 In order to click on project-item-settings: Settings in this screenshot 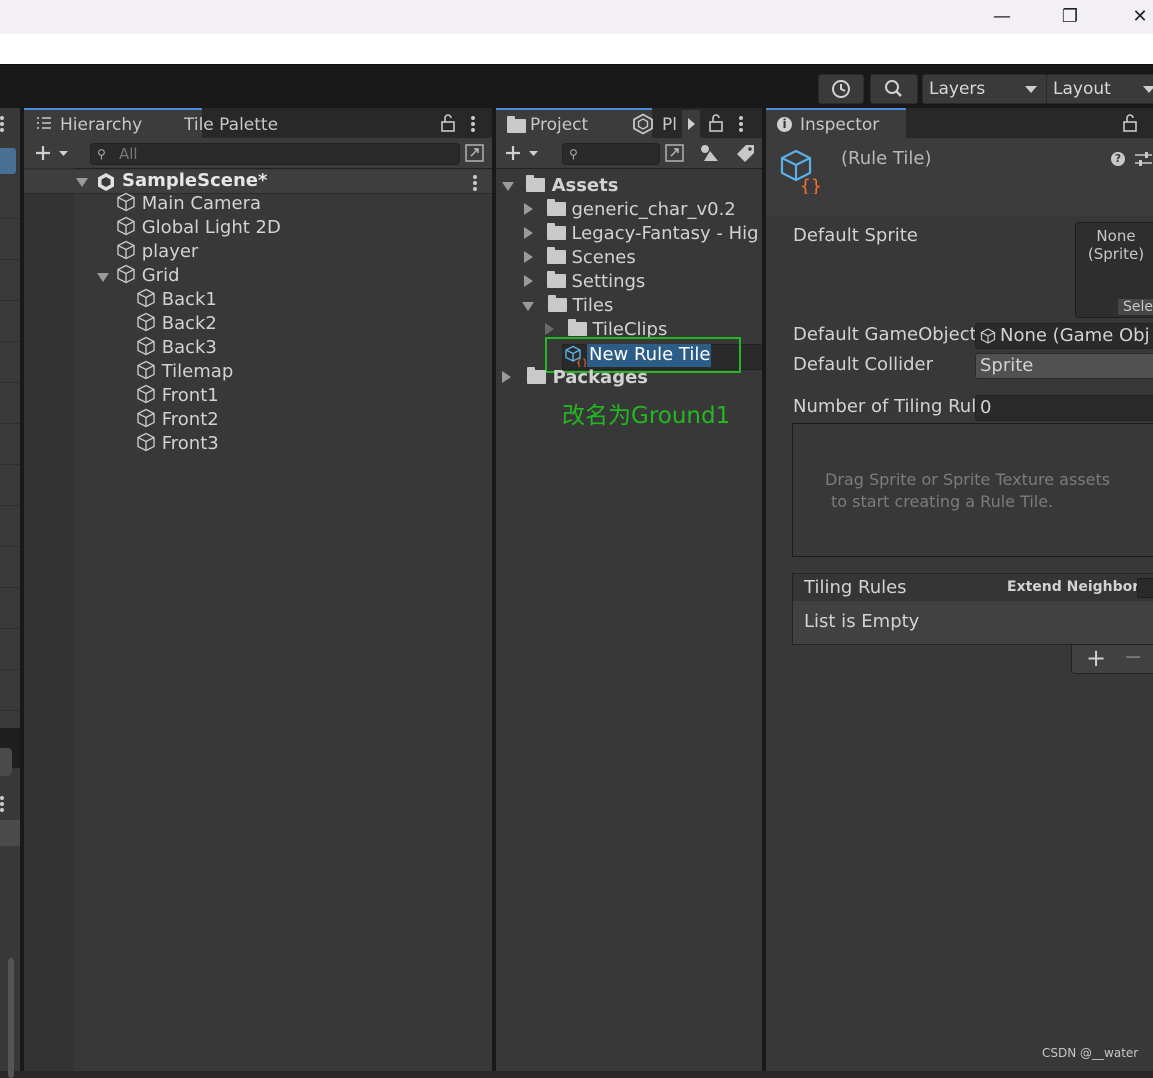, I will do `click(584, 282)`.